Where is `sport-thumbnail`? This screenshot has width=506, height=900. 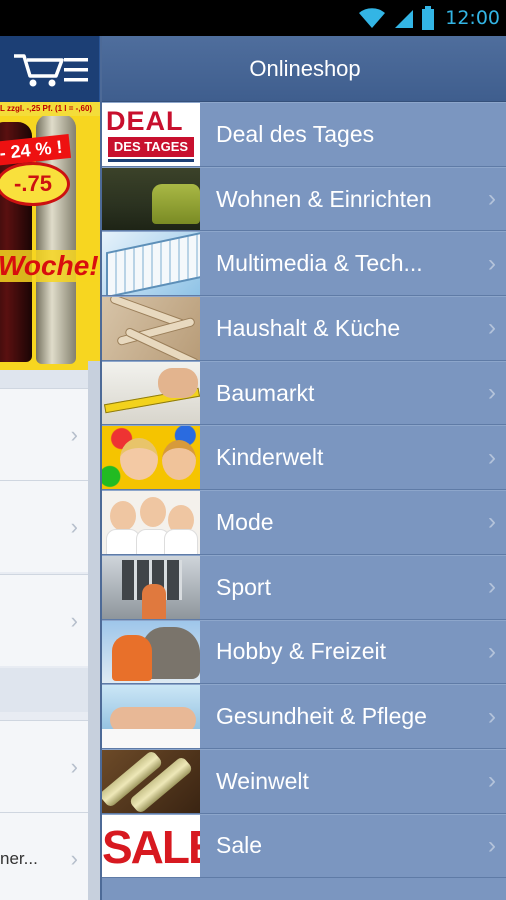 sport-thumbnail is located at coordinates (151, 587).